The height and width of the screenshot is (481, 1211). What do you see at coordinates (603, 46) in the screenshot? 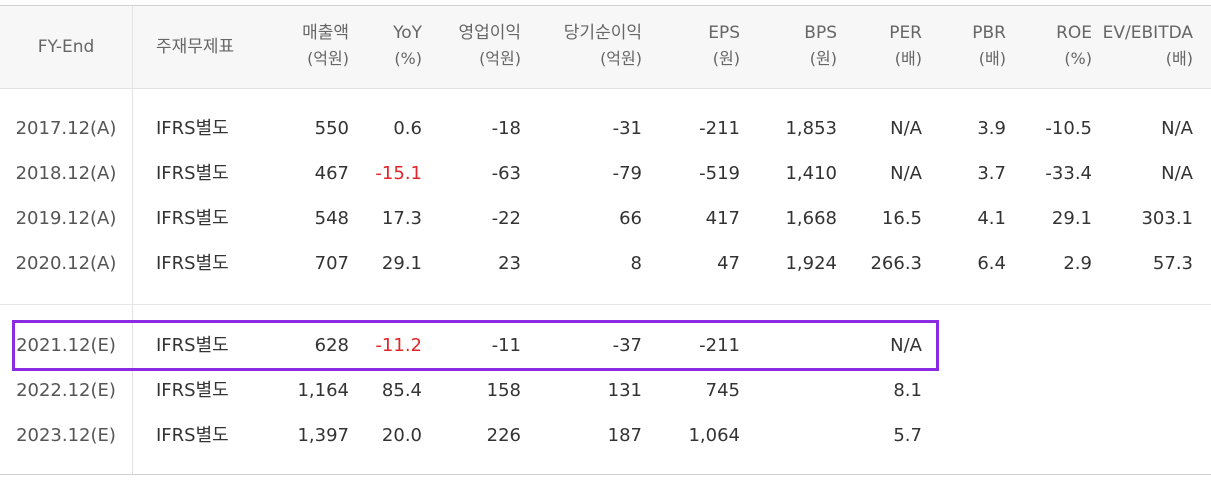
I see `column-header-net-income: 당기순이익 (억원)` at bounding box center [603, 46].